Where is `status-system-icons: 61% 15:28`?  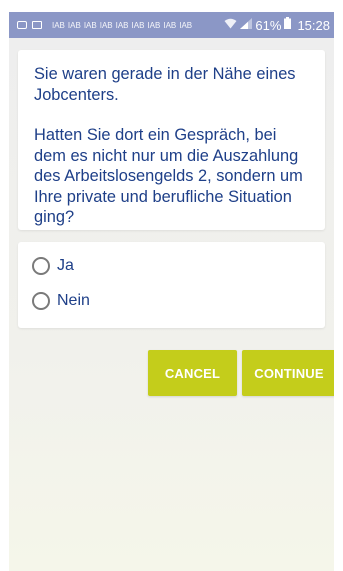
status-system-icons: 61% 15:28 is located at coordinates (277, 25).